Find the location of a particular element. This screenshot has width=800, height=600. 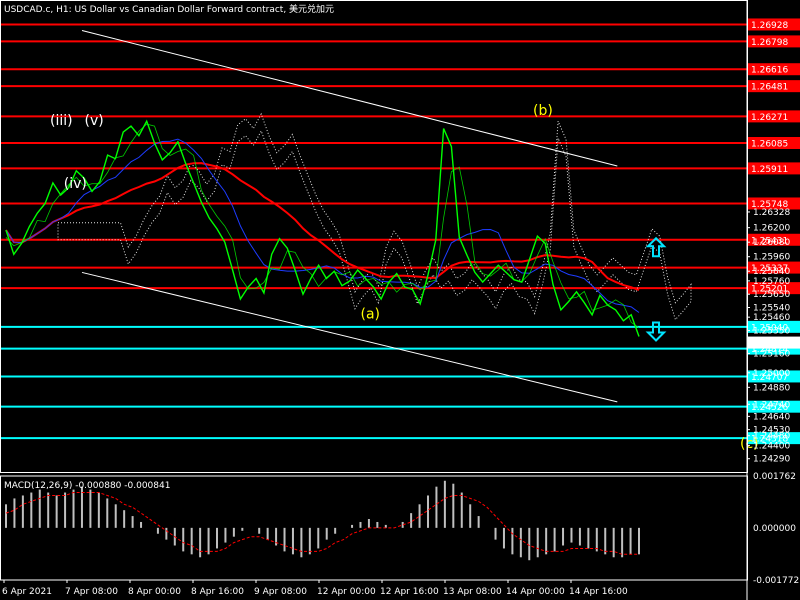

wave-label: (b) is located at coordinates (543, 111).